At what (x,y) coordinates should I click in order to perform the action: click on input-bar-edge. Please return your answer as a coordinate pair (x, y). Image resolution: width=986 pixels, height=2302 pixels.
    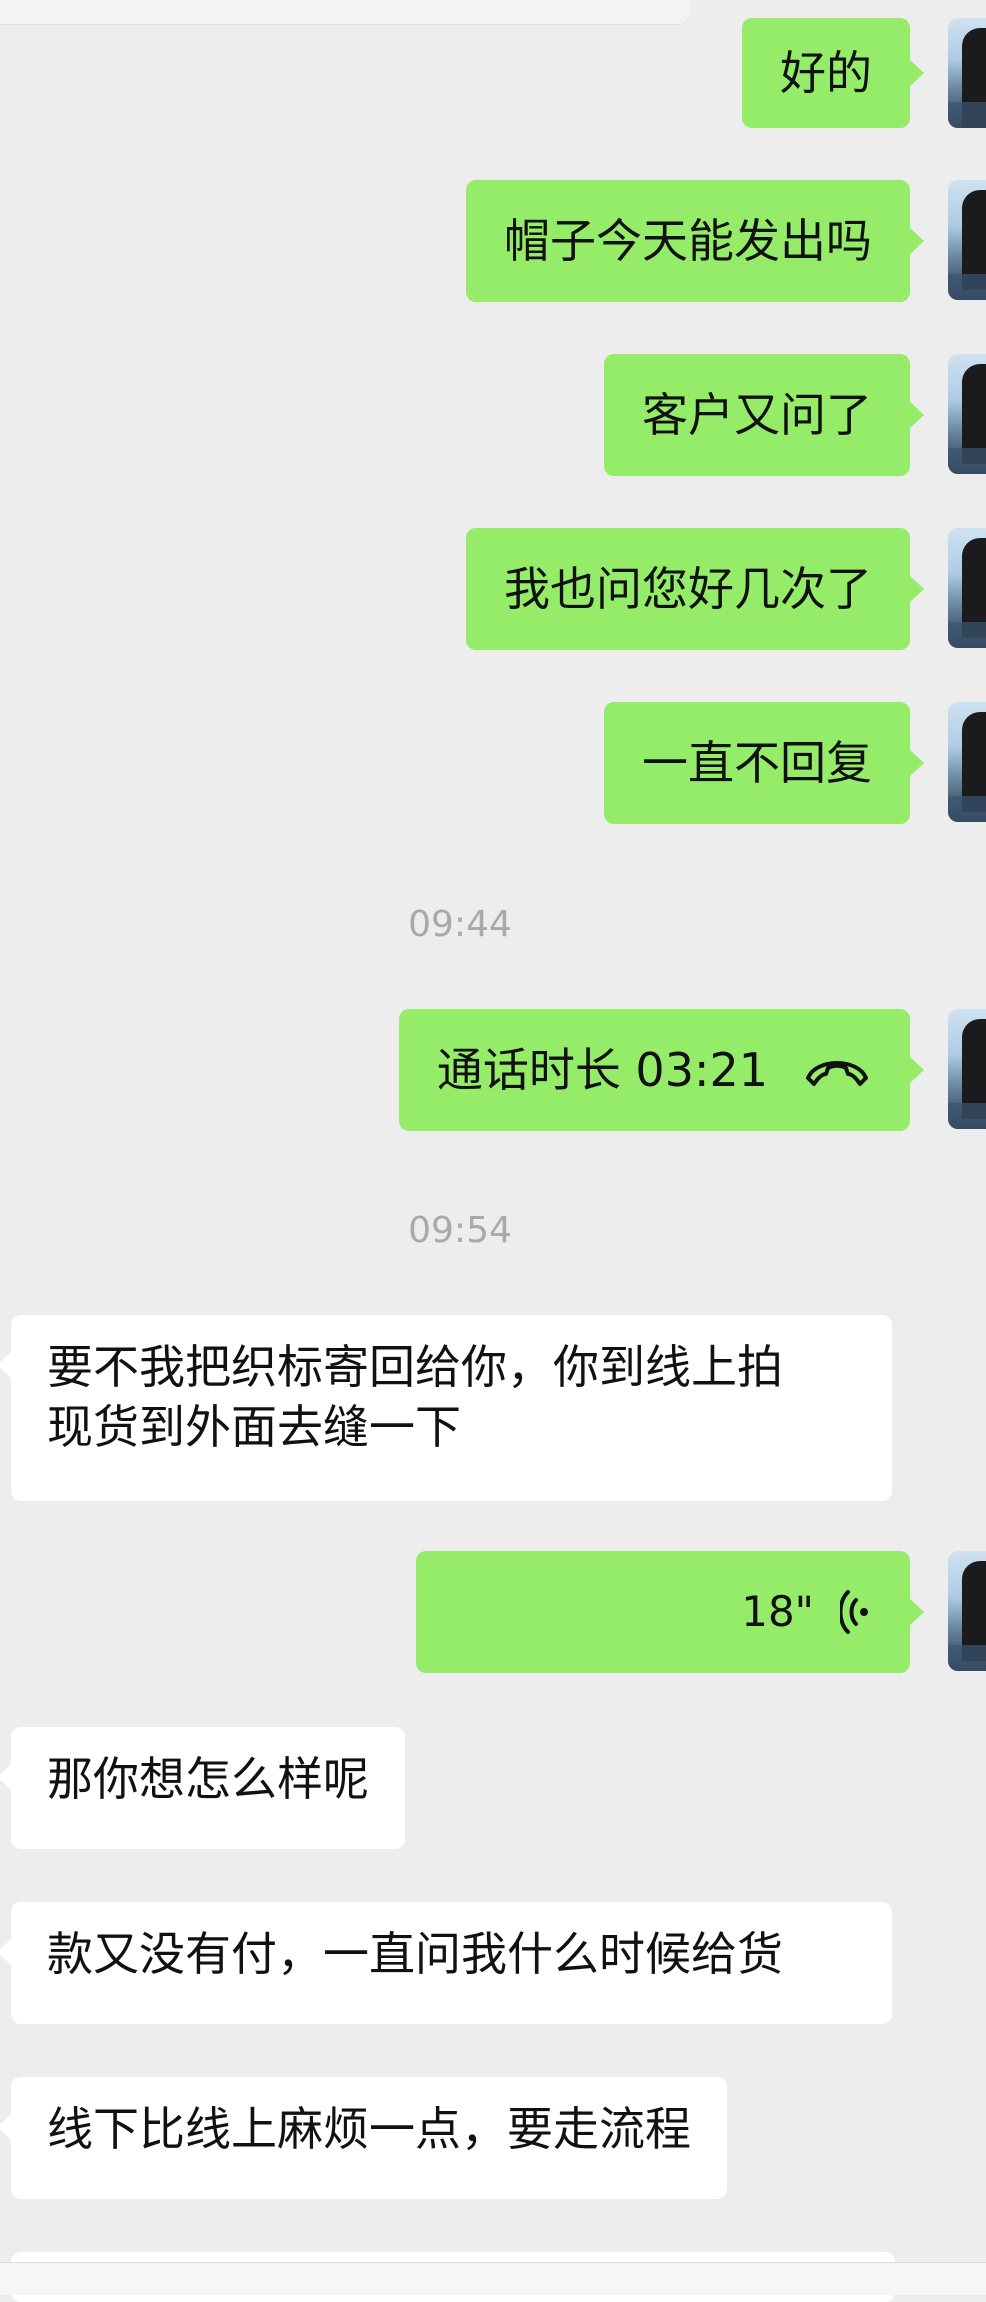
    Looking at the image, I should click on (493, 2278).